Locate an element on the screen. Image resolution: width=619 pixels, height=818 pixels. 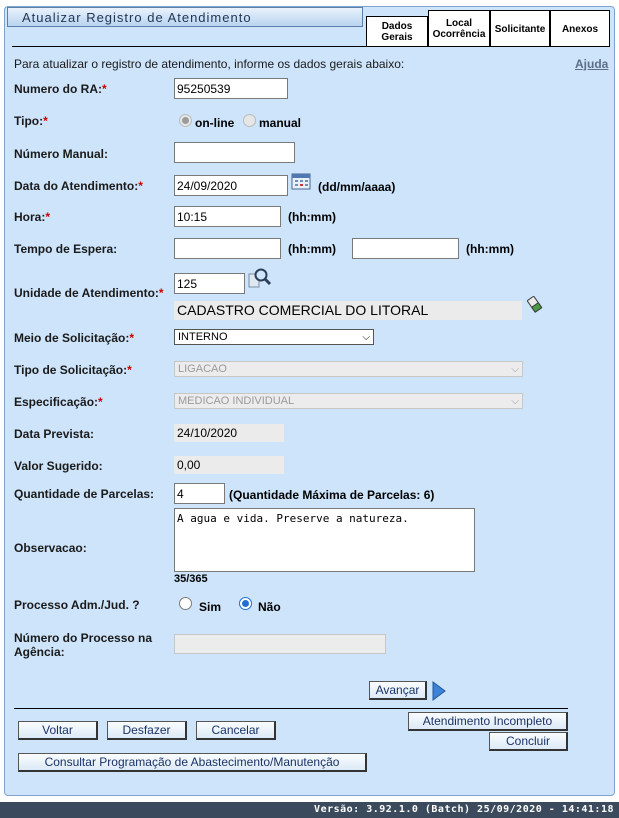
tipo-solicitacao-label: Tipo de Solicitação:* is located at coordinates (73, 370).